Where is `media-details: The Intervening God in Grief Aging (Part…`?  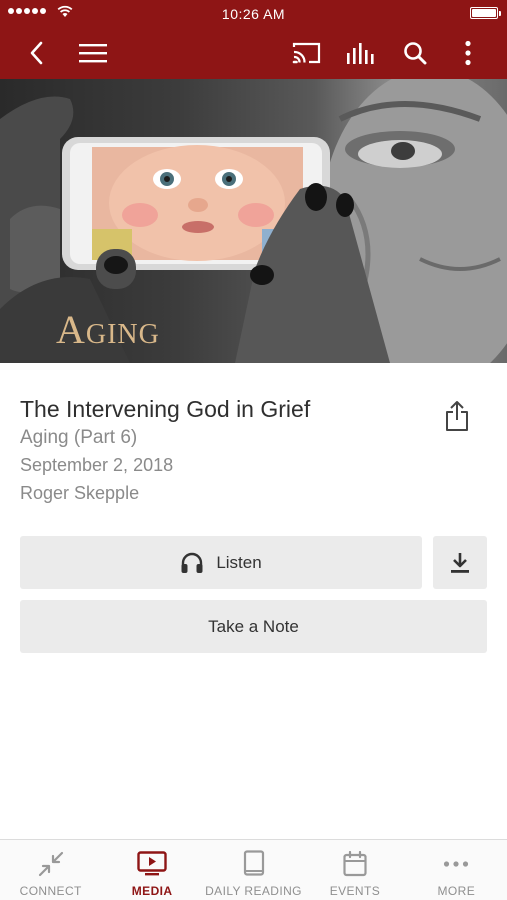
media-details: The Intervening God in Grief Aging (Part… is located at coordinates (220, 450).